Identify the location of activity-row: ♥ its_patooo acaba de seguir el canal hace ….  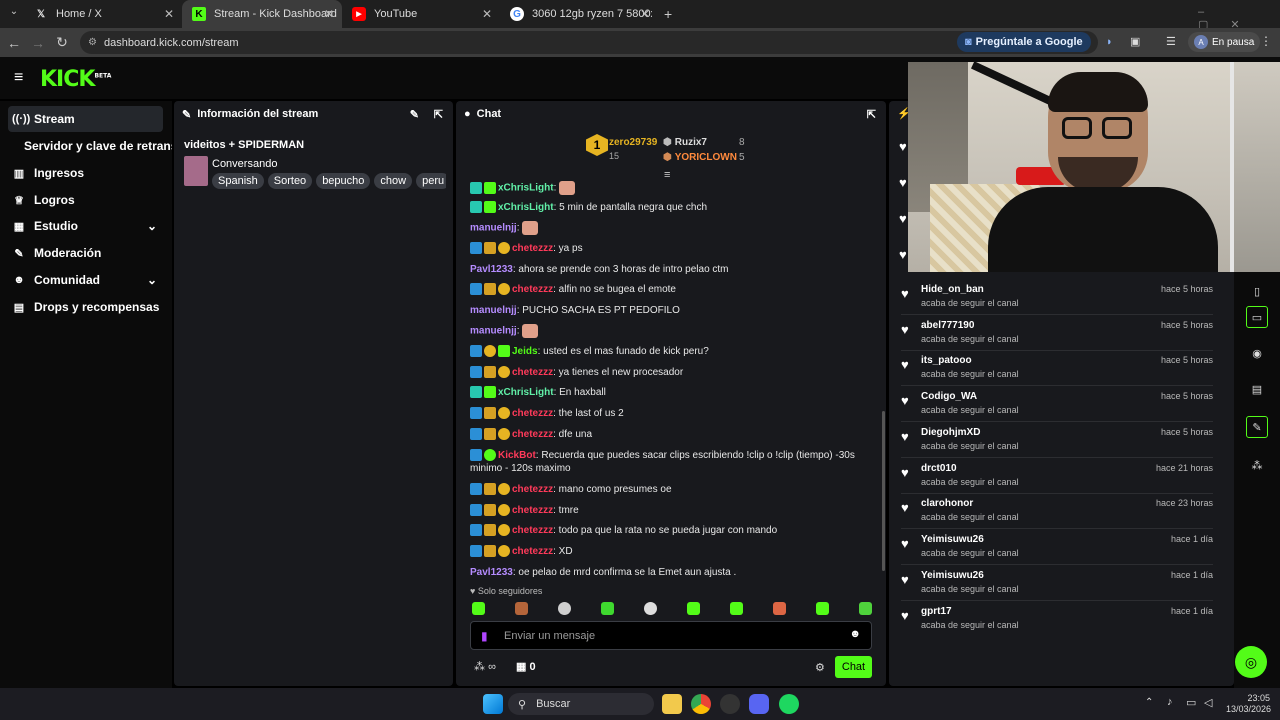
(1057, 368).